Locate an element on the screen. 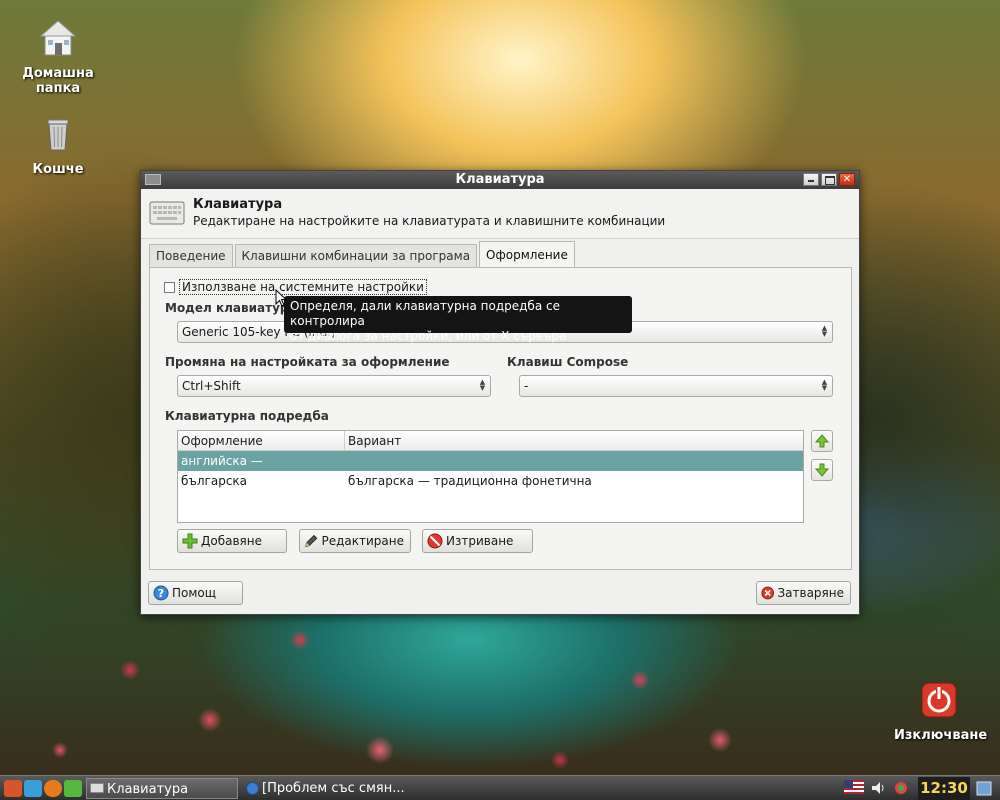 Image resolution: width=1000 pixels, height=800 pixels. list-header: Оформление Вариант is located at coordinates (490, 441).